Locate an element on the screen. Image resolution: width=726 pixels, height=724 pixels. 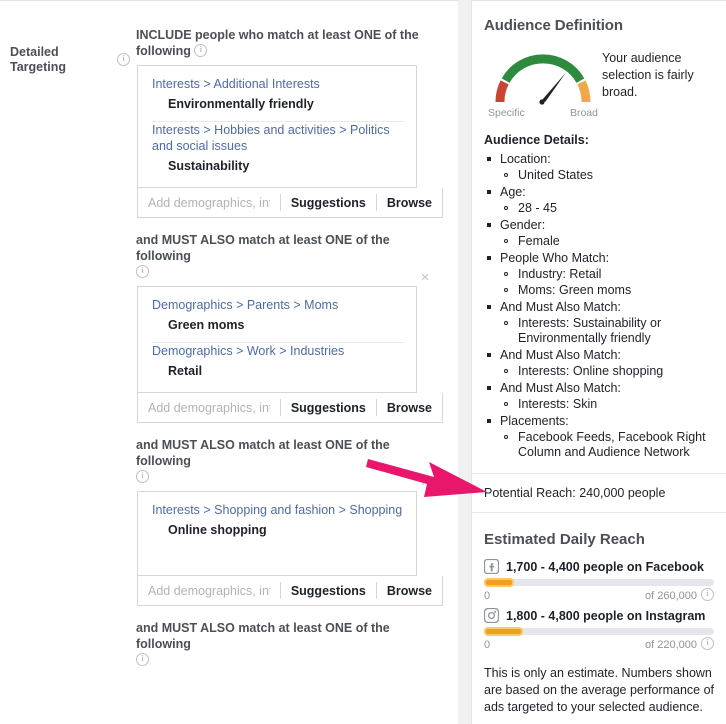
audience-gauge-icon is located at coordinates (543, 79).